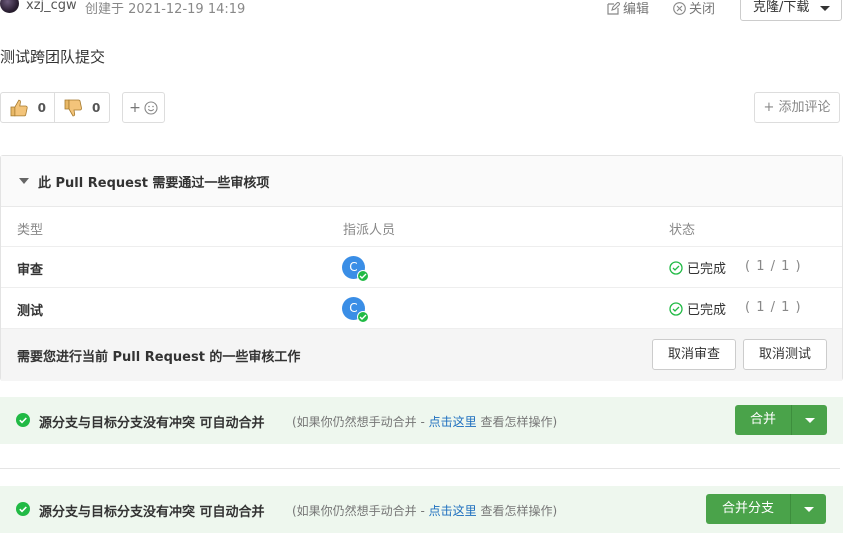  What do you see at coordinates (785, 354) in the screenshot?
I see `cancel-test-button: 取消测试` at bounding box center [785, 354].